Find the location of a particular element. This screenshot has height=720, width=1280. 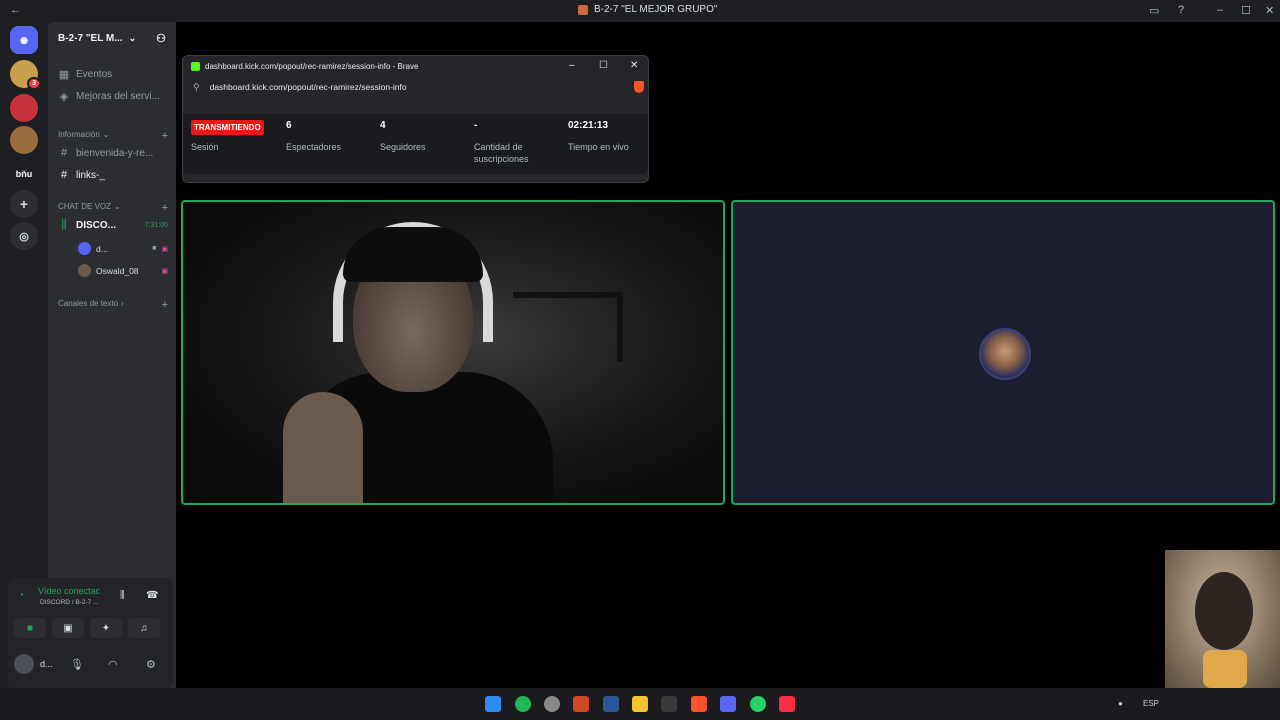

stat-label: Espectadores is located at coordinates (314, 147).